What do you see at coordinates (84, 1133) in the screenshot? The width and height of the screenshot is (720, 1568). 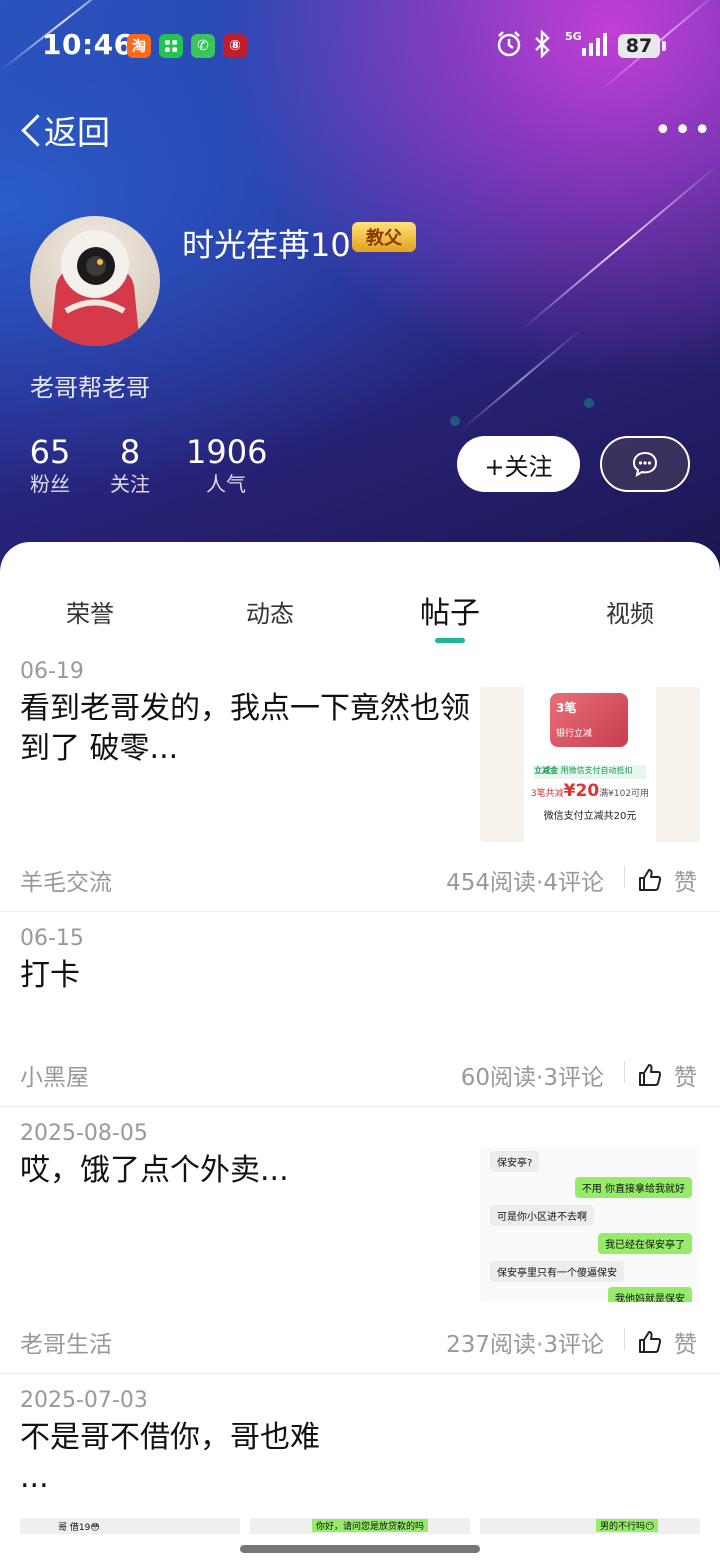 I see `post-date: 2025-08-05` at bounding box center [84, 1133].